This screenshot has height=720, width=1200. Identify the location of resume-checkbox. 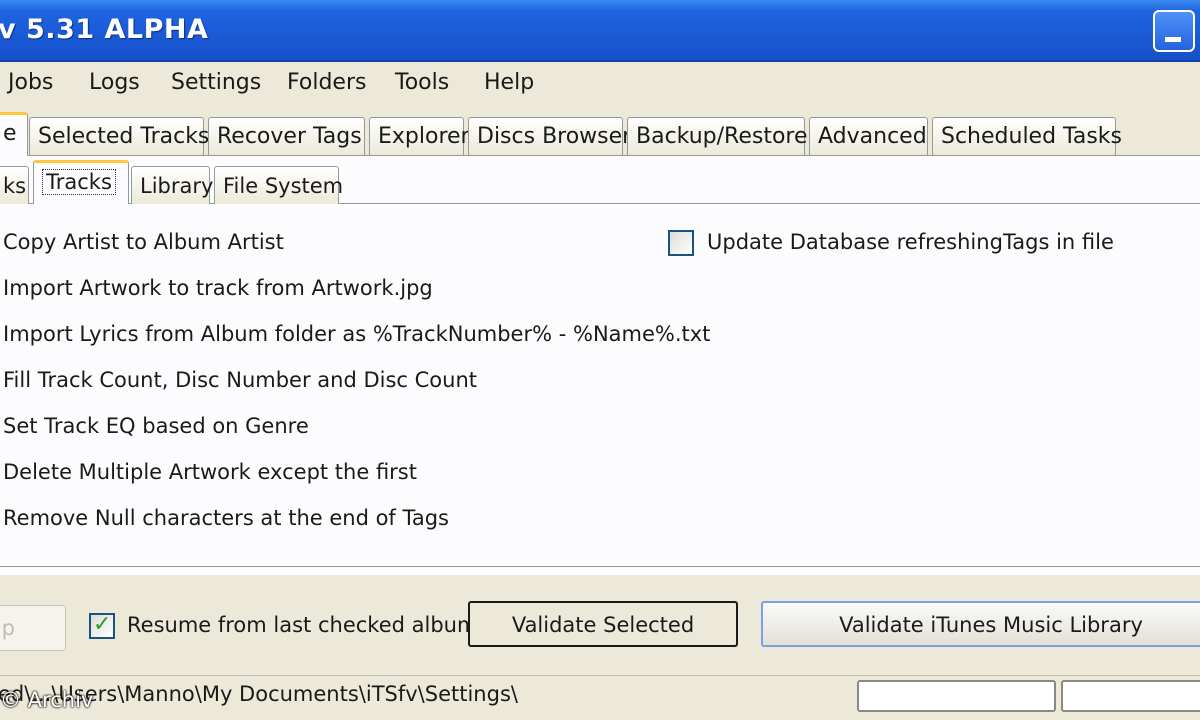
(102, 625).